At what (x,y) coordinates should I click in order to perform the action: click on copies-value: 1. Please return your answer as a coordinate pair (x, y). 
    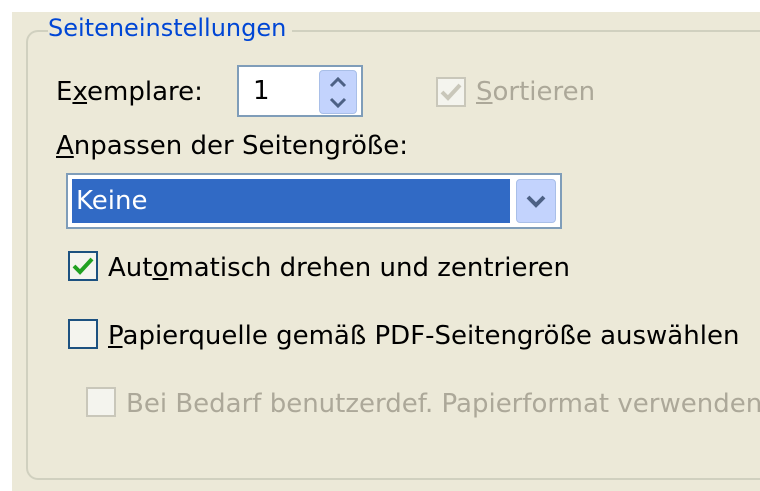
    Looking at the image, I should click on (261, 91).